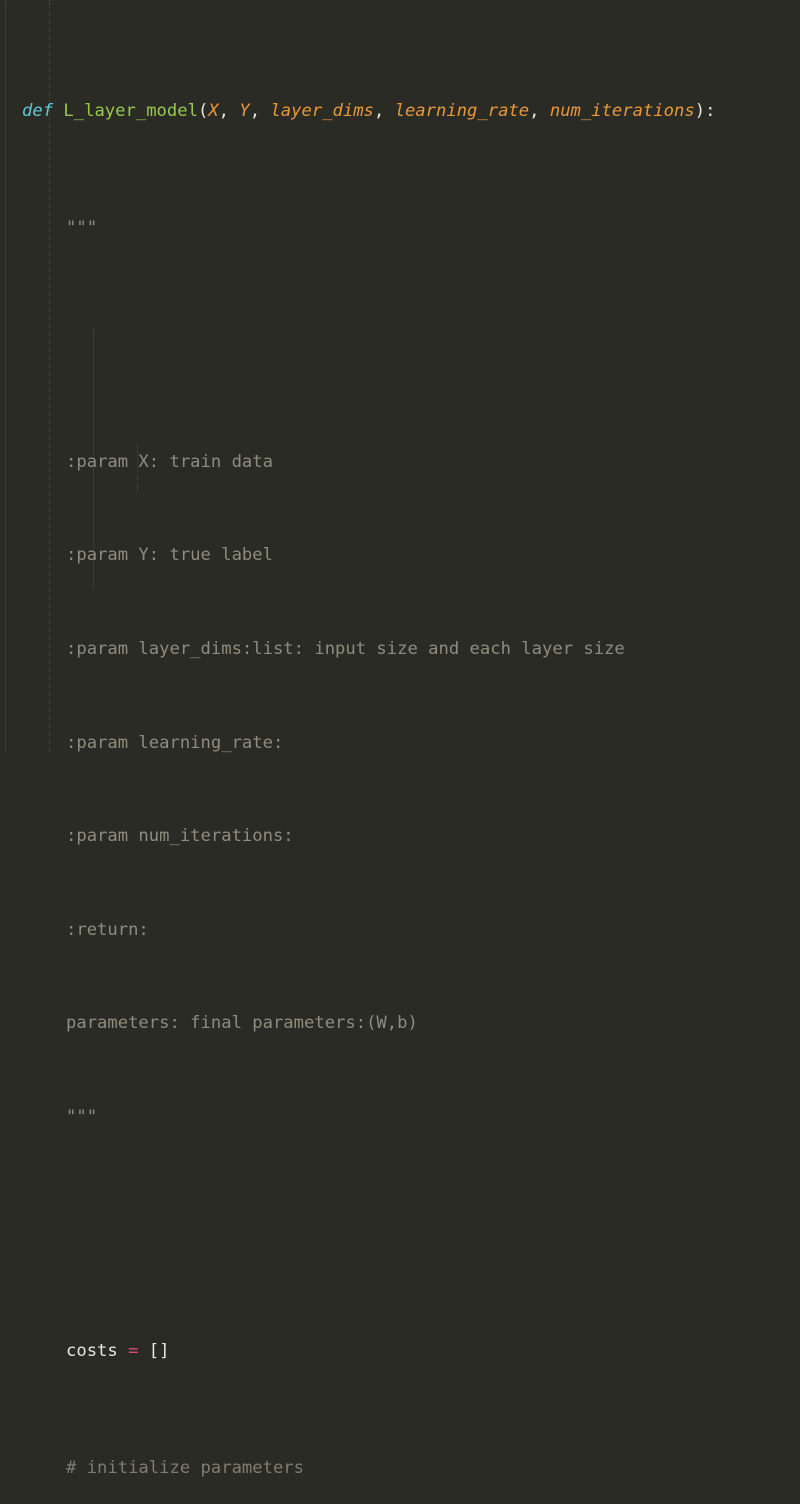 The image size is (800, 1504). What do you see at coordinates (462, 110) in the screenshot?
I see `param-learning-rate: learning_rate` at bounding box center [462, 110].